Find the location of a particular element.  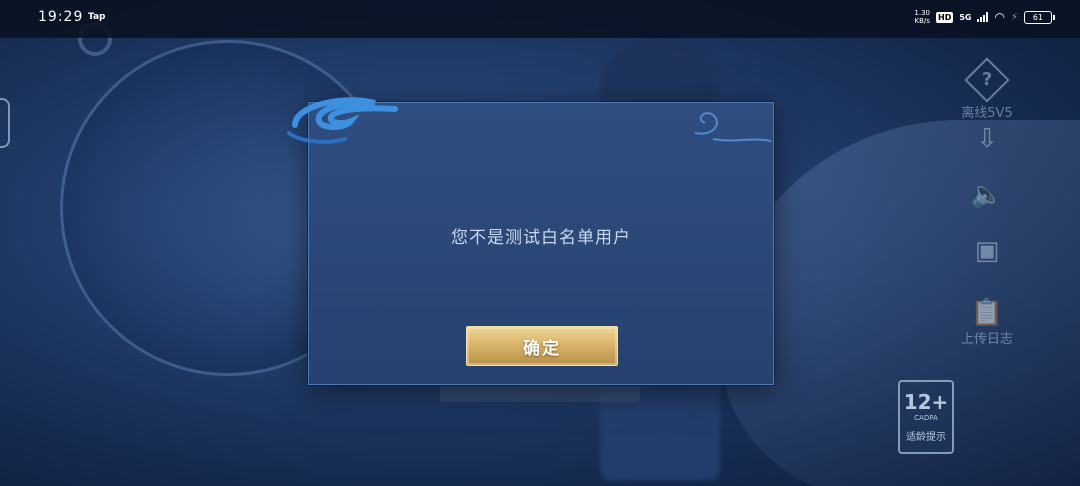

confirm-button: 确定 is located at coordinates (542, 346).